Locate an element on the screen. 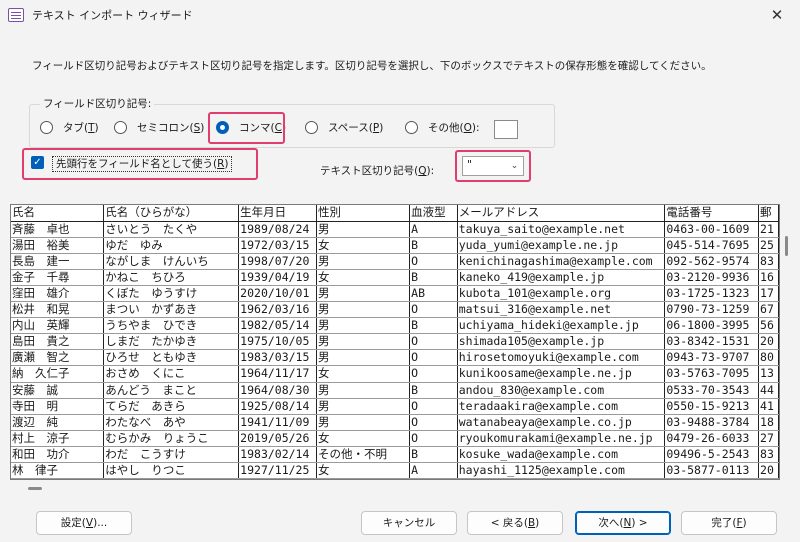 The height and width of the screenshot is (542, 800). table-cell: 25 is located at coordinates (768, 245).